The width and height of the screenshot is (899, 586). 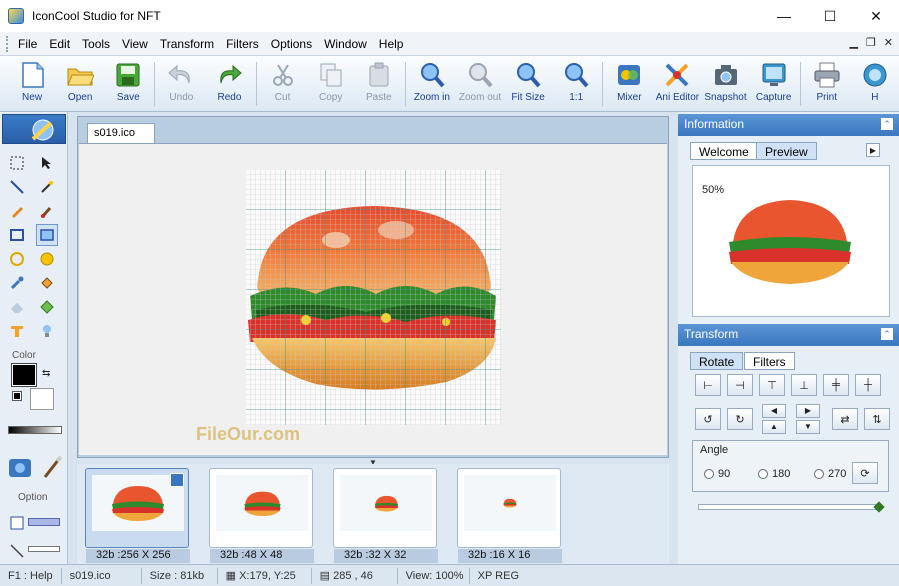 What do you see at coordinates (47, 163) in the screenshot?
I see `move-arrow-icon` at bounding box center [47, 163].